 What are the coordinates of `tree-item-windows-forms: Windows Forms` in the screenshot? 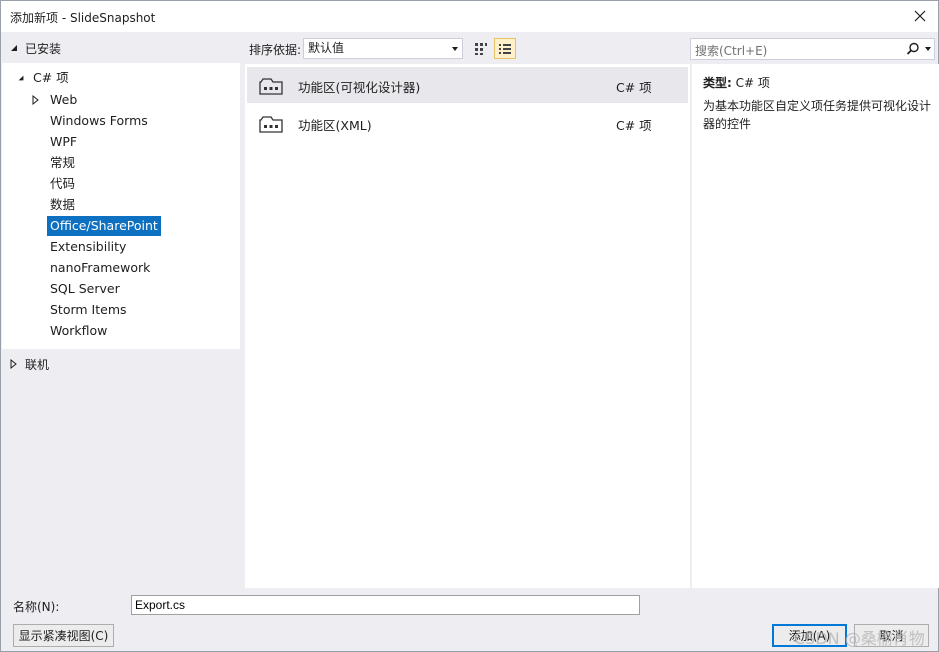 It's located at (99, 121).